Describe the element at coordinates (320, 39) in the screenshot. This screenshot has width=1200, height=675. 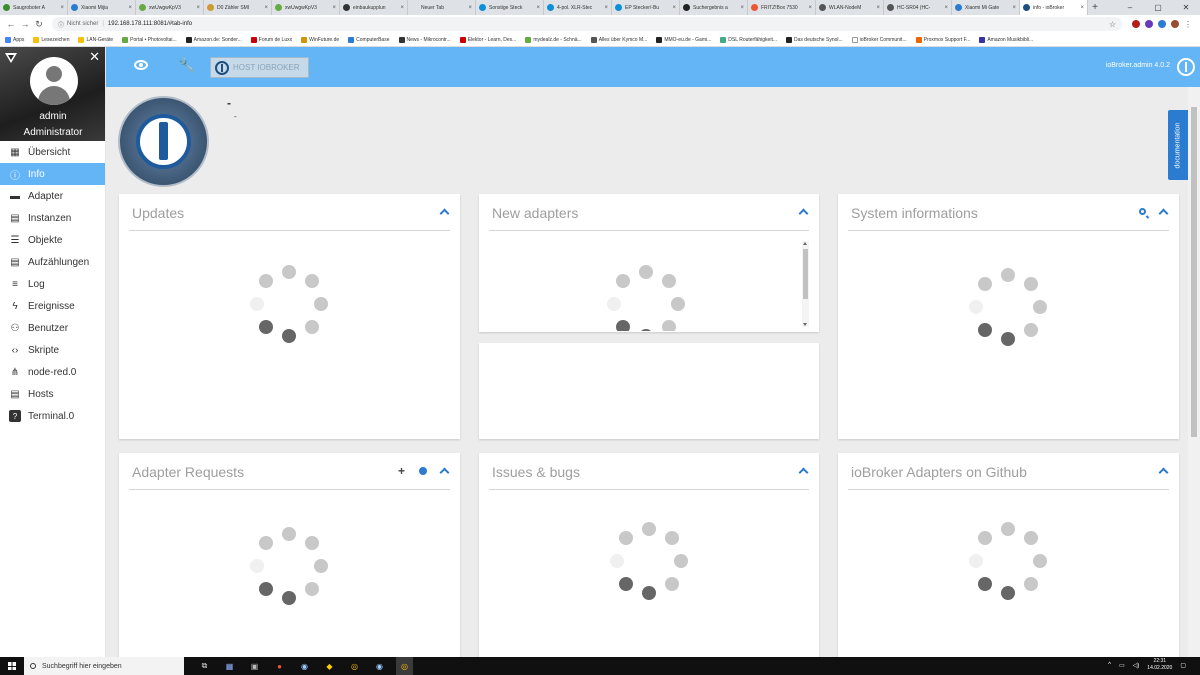
I see `bookmark-item: WinFuture.de` at that location.